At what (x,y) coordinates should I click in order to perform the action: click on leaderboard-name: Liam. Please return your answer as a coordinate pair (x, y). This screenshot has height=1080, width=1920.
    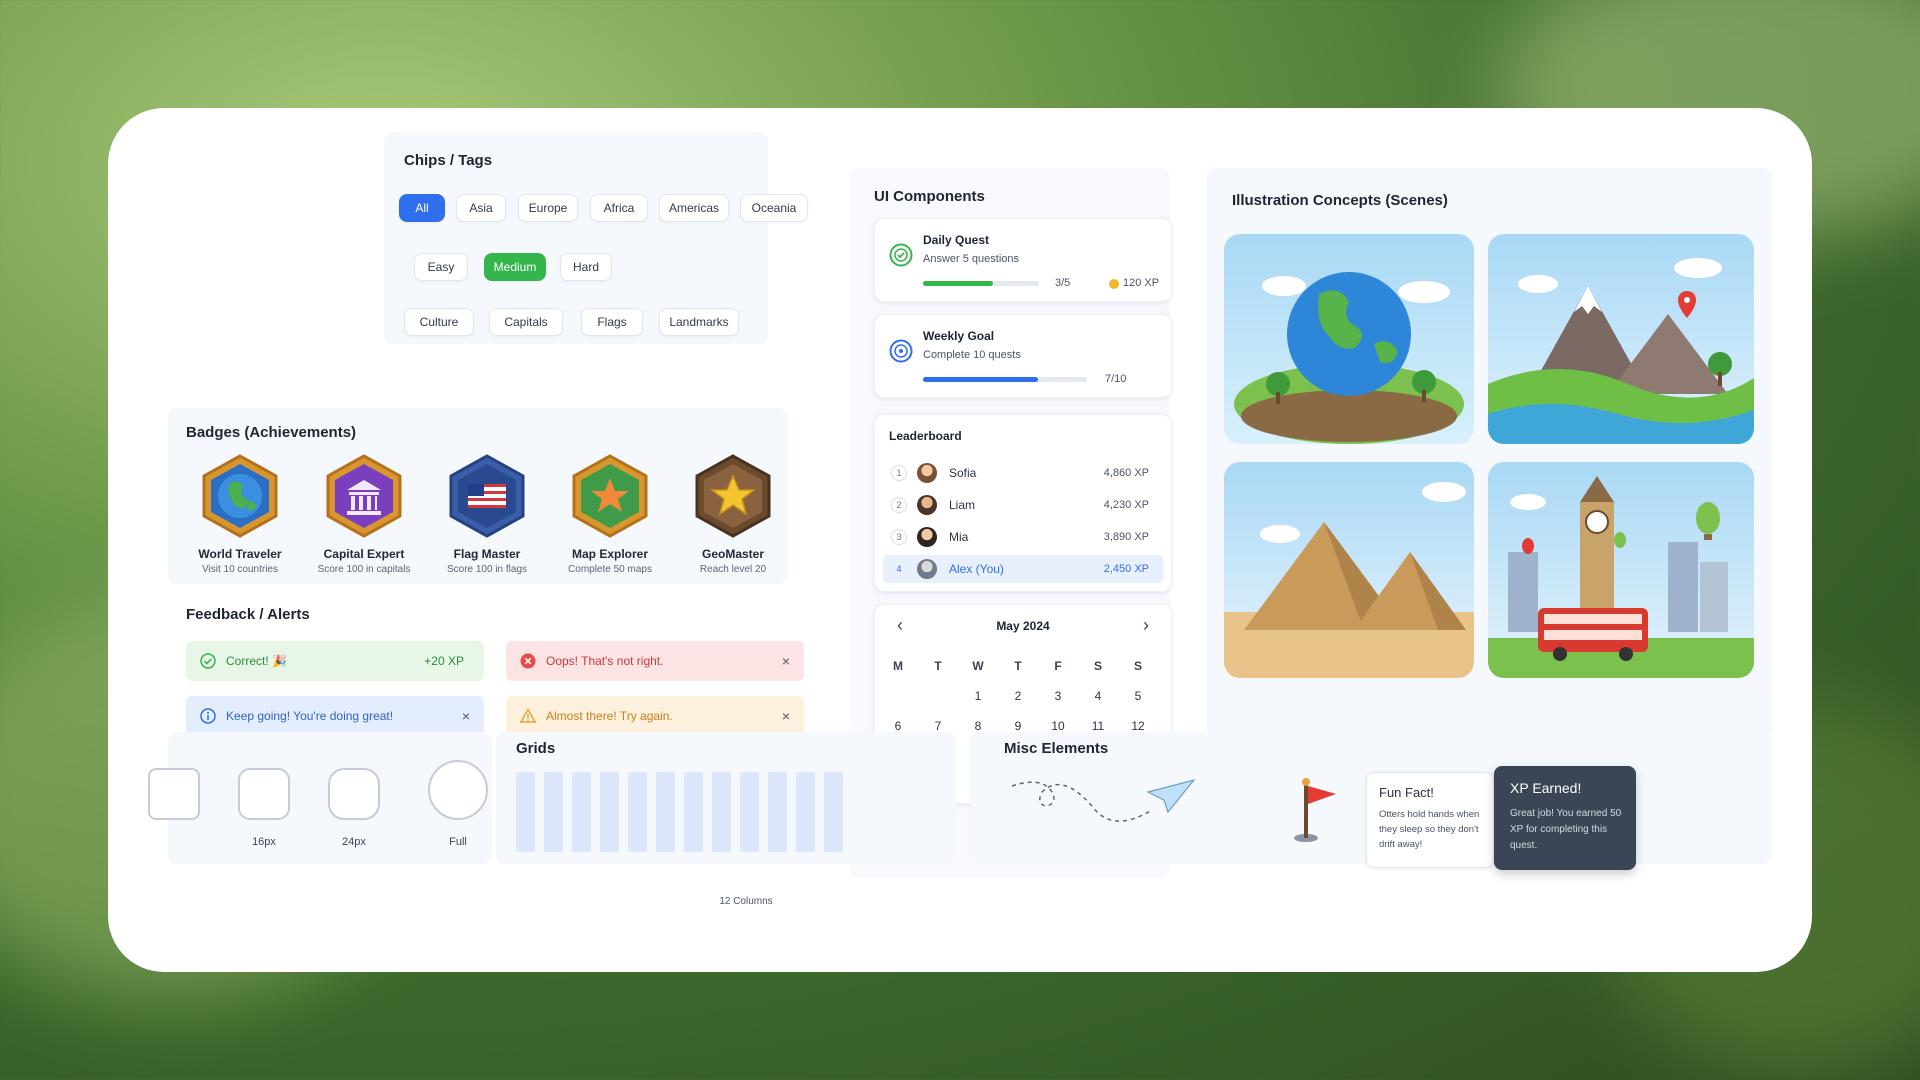
    Looking at the image, I should click on (962, 505).